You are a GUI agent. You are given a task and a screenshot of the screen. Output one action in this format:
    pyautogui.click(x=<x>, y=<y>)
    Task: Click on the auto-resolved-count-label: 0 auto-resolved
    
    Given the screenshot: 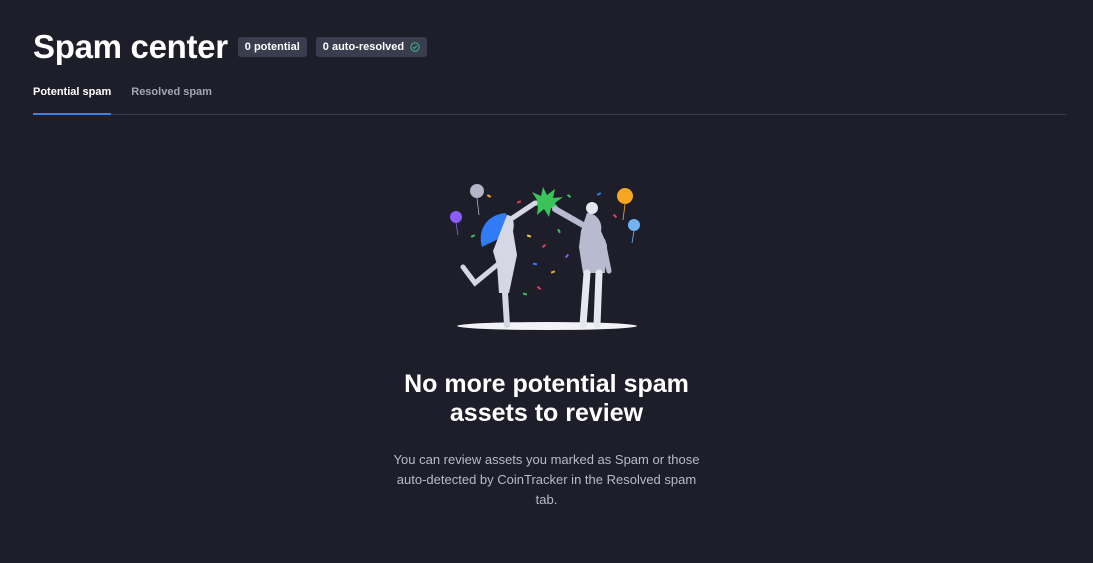 What is the action you would take?
    pyautogui.click(x=363, y=47)
    